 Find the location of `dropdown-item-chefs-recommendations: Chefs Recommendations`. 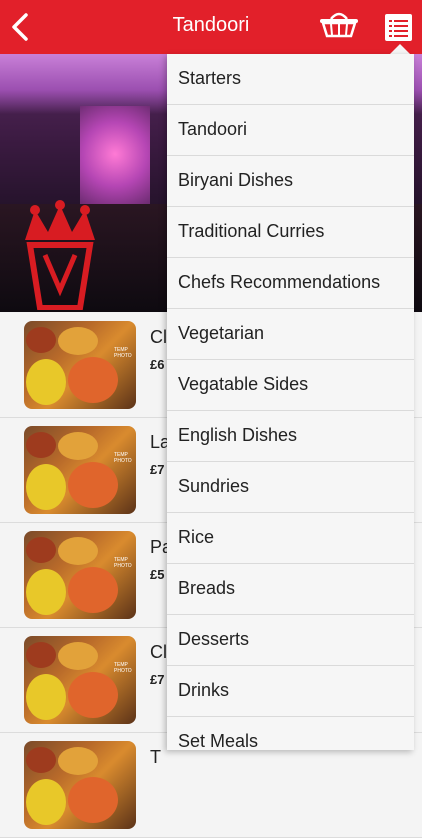

dropdown-item-chefs-recommendations: Chefs Recommendations is located at coordinates (290, 283).